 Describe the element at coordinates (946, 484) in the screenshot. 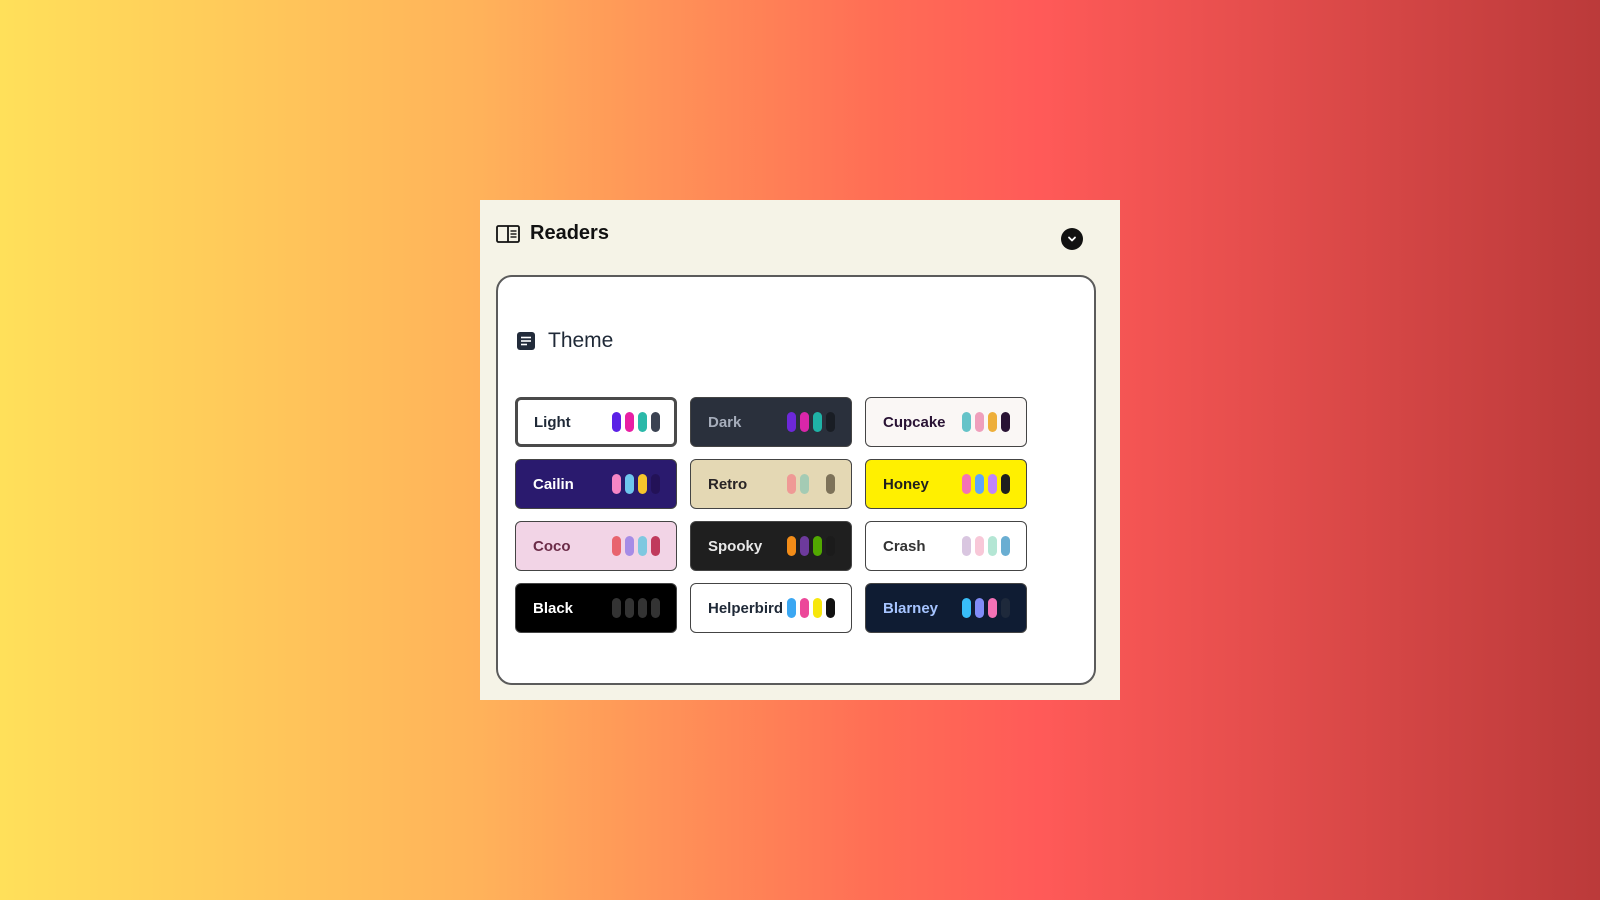

I see `theme-option-honey: Honey` at that location.